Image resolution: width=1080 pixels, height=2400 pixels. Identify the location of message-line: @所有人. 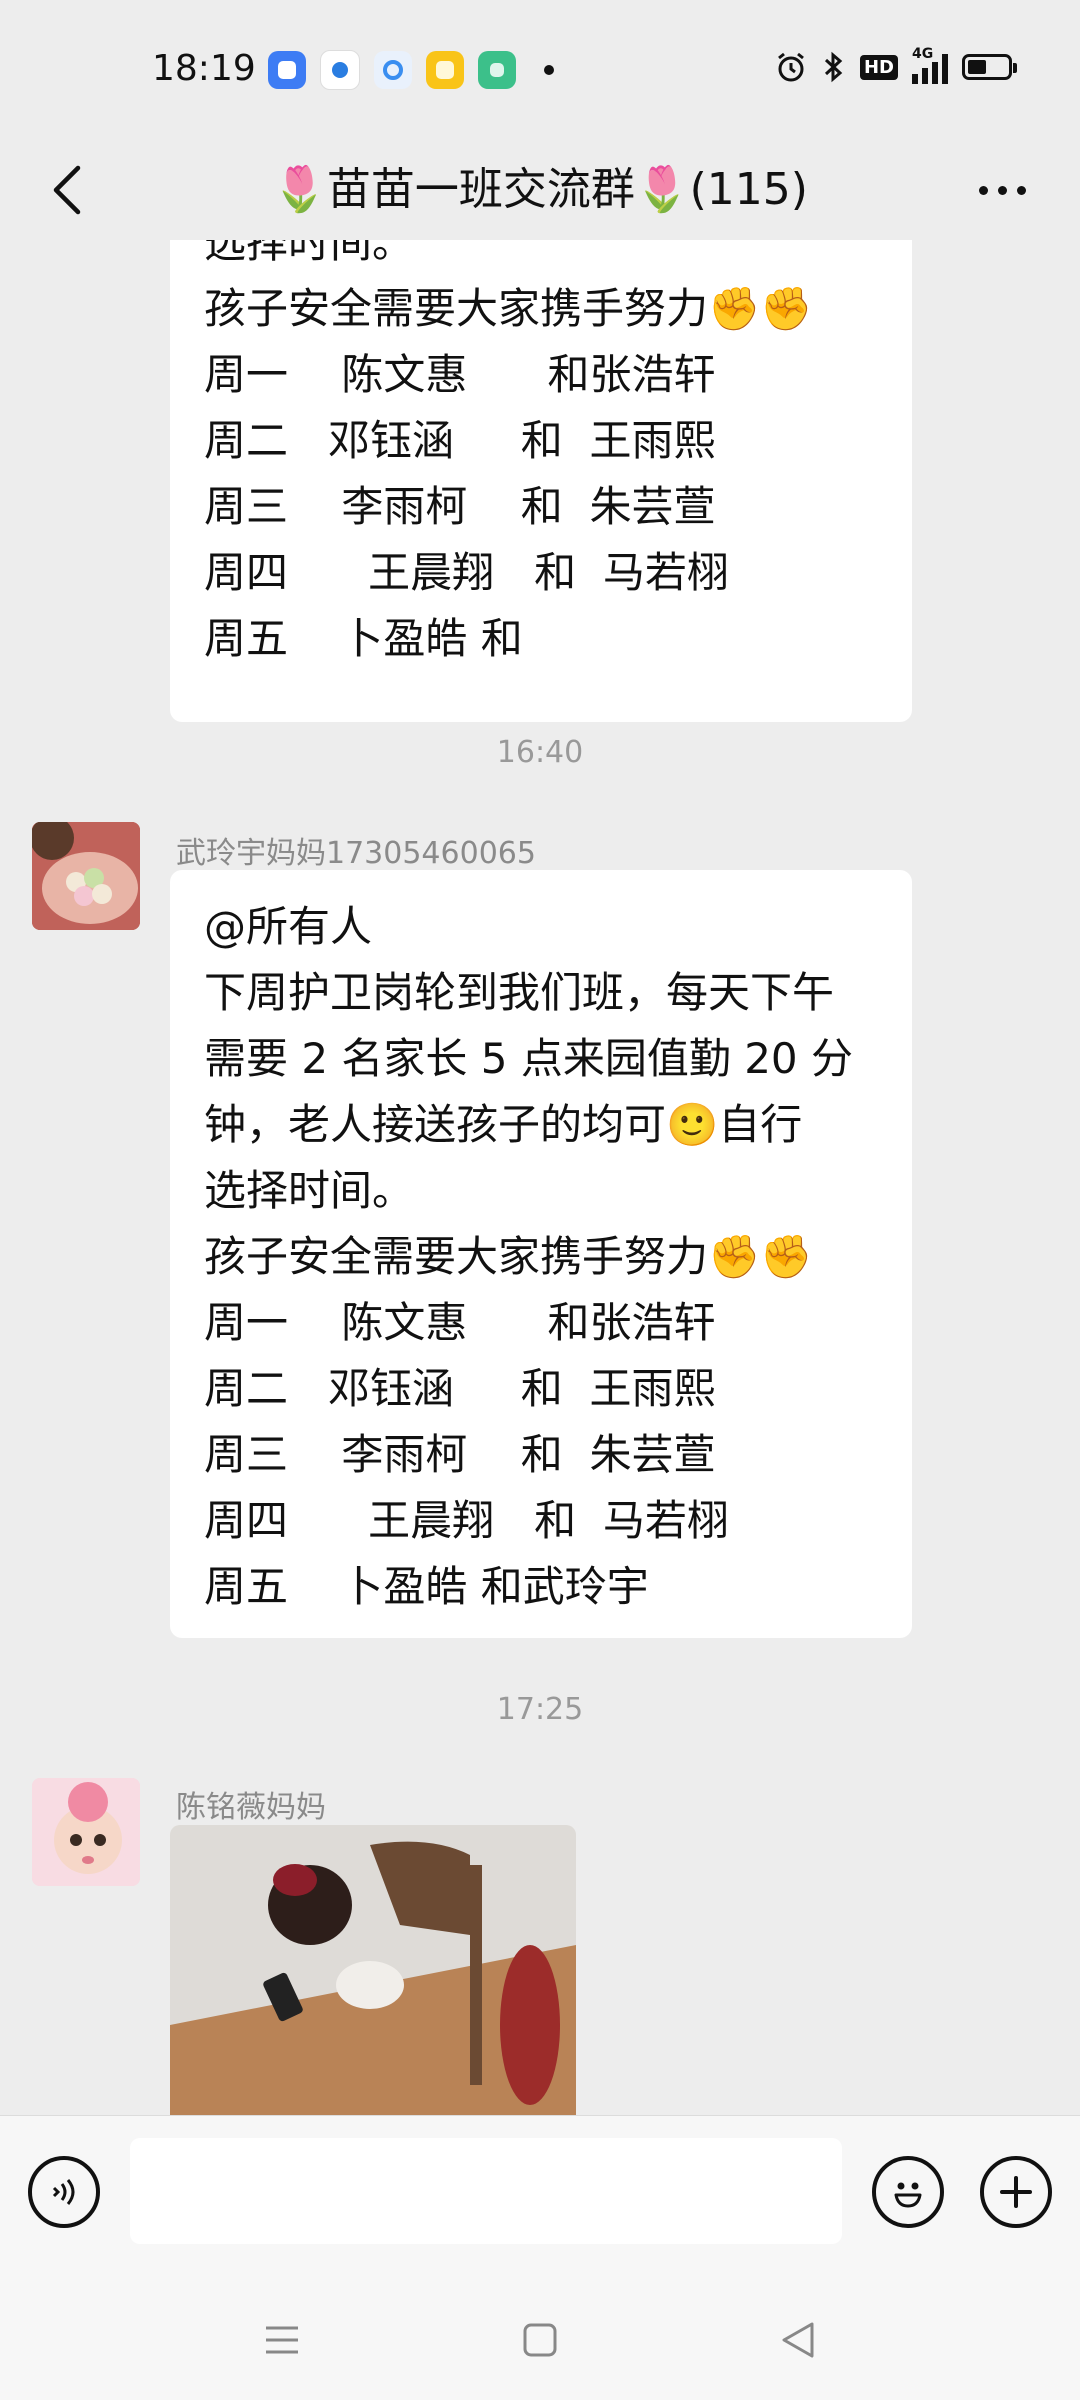
(288, 926).